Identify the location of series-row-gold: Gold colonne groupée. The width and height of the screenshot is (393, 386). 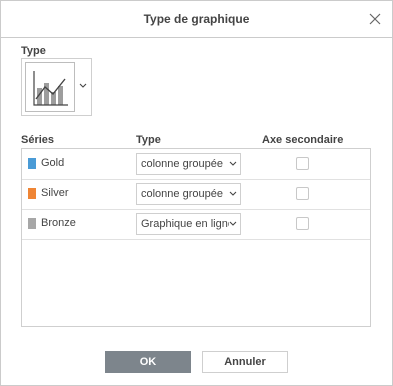
(196, 164).